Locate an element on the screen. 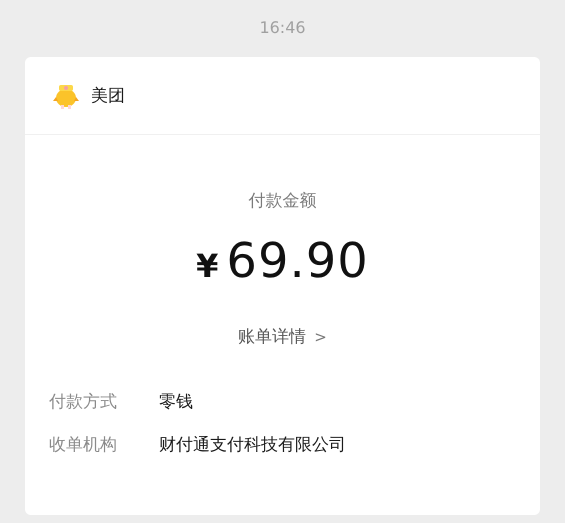  amount-label: 付款金额 is located at coordinates (282, 201).